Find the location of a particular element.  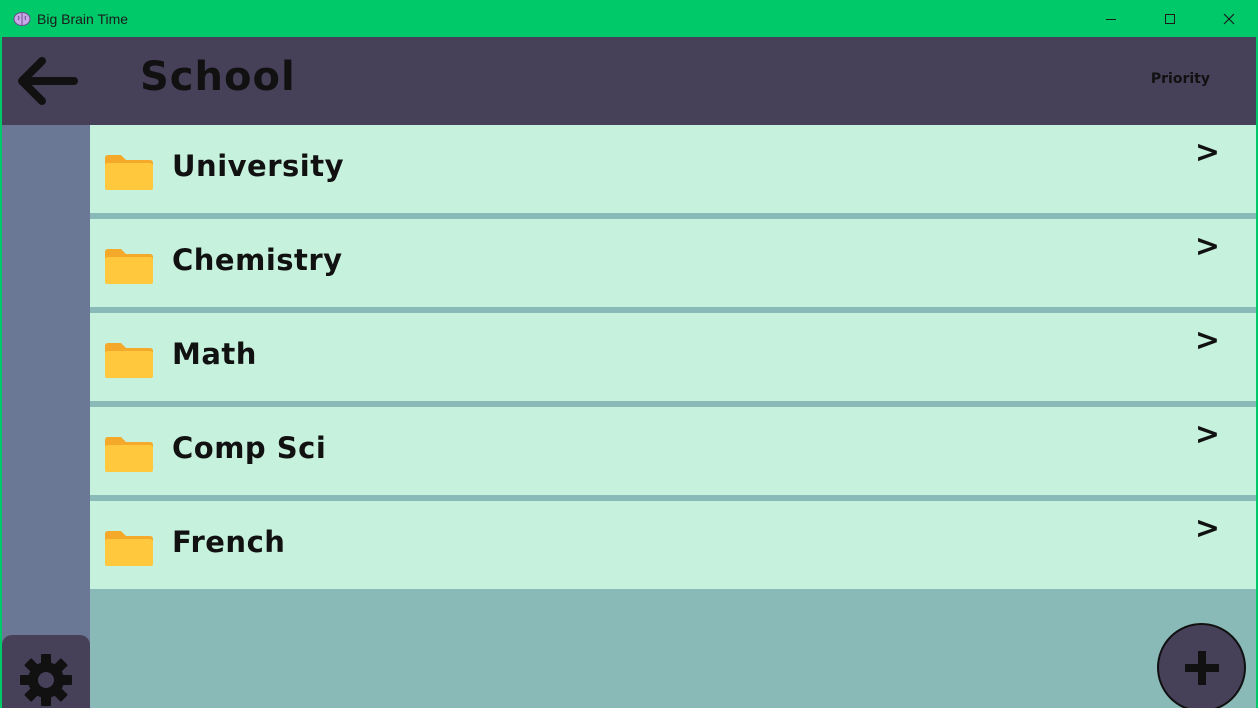

window-title: Big Brain Time is located at coordinates (83, 18).